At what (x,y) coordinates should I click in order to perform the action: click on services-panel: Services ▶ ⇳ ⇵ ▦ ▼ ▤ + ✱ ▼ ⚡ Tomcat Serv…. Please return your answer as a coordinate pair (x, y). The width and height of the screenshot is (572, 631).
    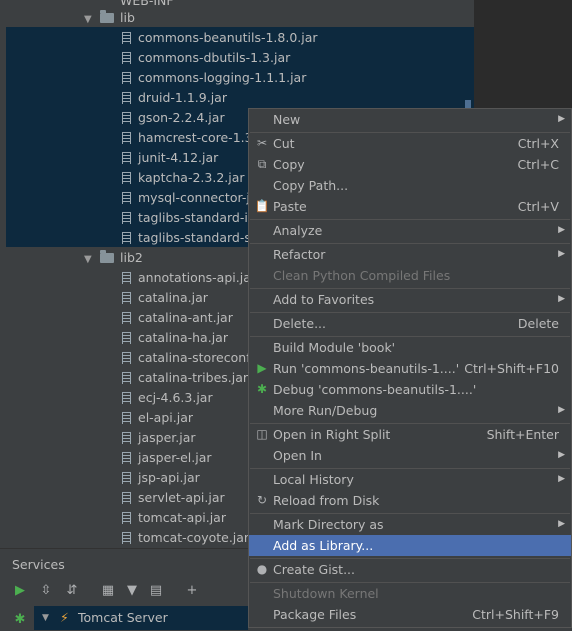
    Looking at the image, I should click on (124, 589).